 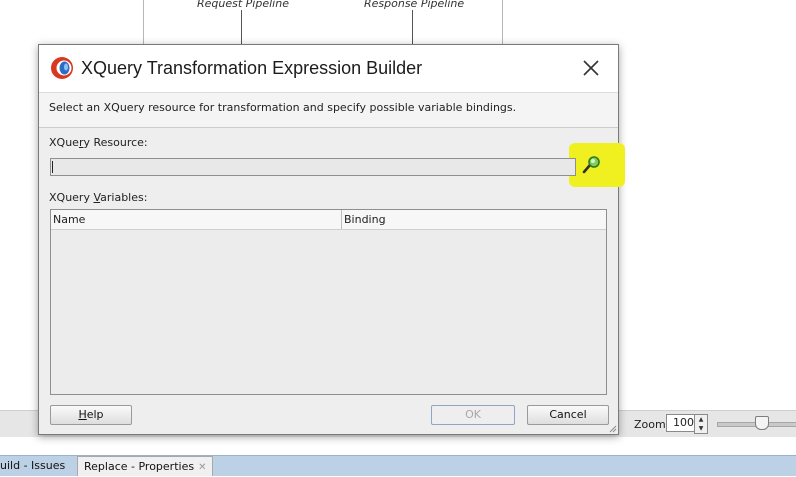 I want to click on xquery-resource-input, so click(x=313, y=167).